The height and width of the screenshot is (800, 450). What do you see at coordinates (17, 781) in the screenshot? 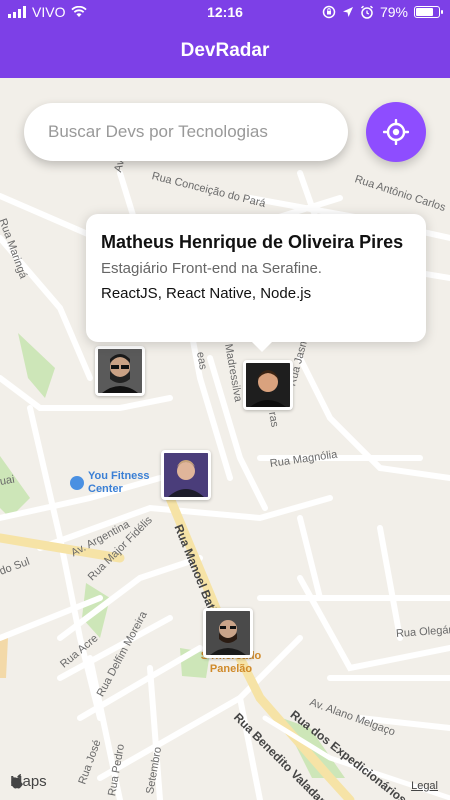
I see `apple-logo-icon` at bounding box center [17, 781].